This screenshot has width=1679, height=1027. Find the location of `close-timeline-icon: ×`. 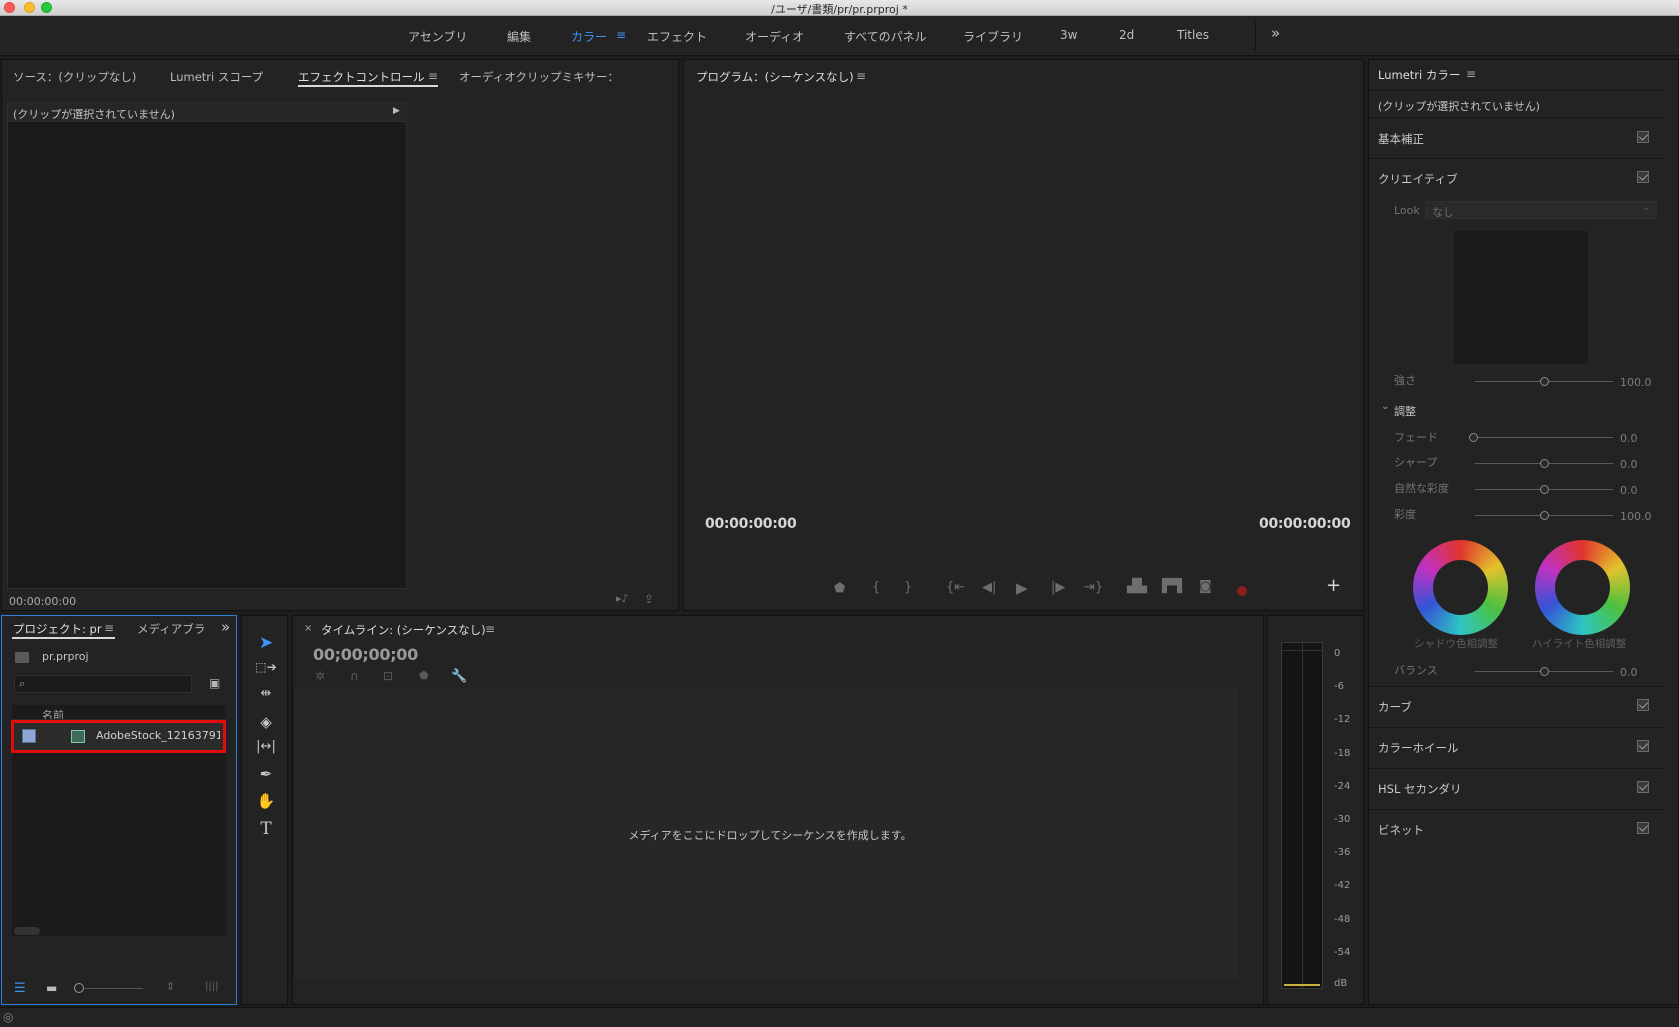

close-timeline-icon: × is located at coordinates (308, 628).